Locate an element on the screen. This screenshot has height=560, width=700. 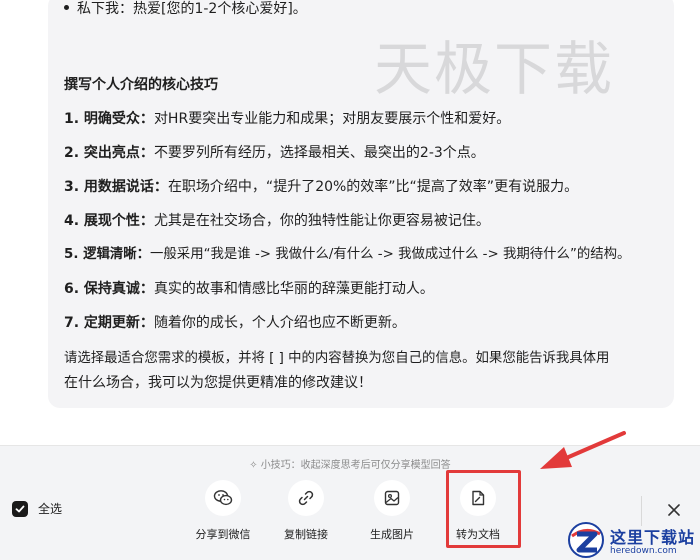
checkbox-checked-icon is located at coordinates (20, 508).